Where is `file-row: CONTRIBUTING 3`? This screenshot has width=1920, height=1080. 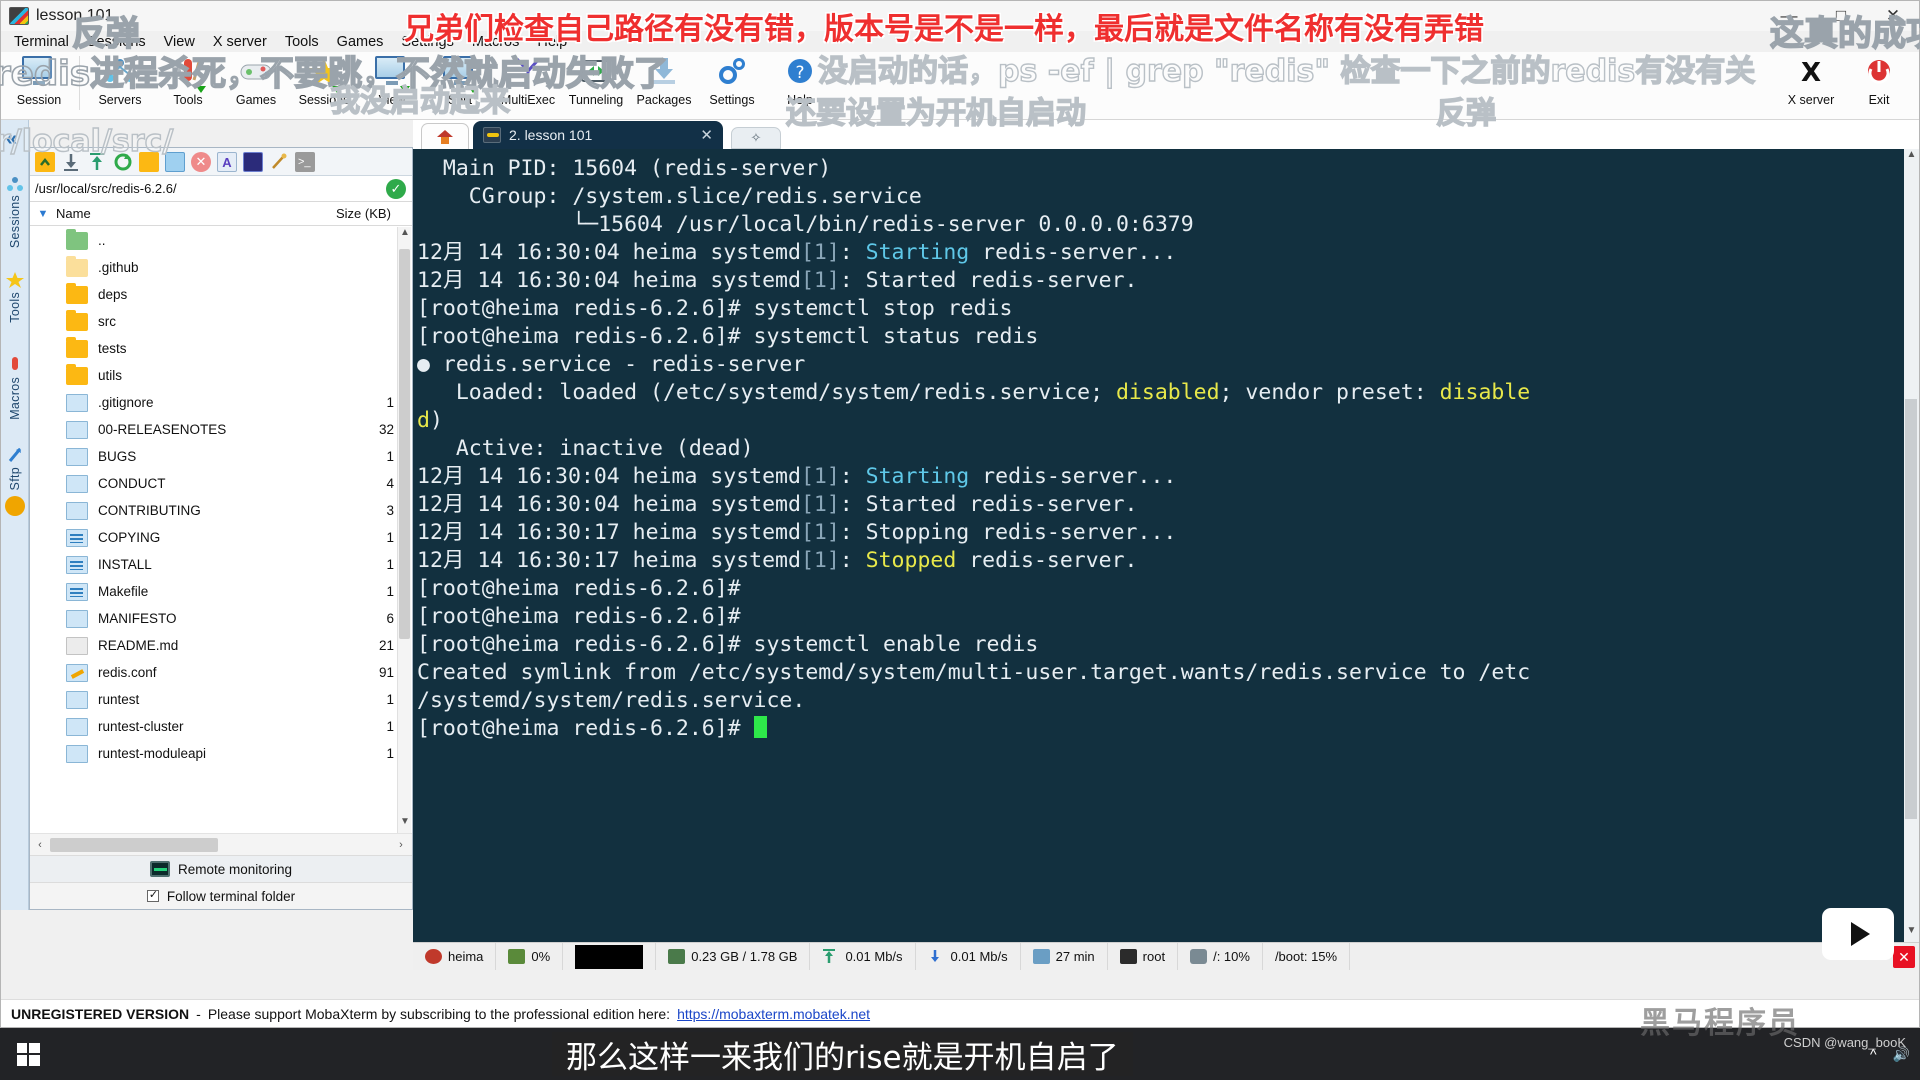
file-row: CONTRIBUTING 3 is located at coordinates (221, 510).